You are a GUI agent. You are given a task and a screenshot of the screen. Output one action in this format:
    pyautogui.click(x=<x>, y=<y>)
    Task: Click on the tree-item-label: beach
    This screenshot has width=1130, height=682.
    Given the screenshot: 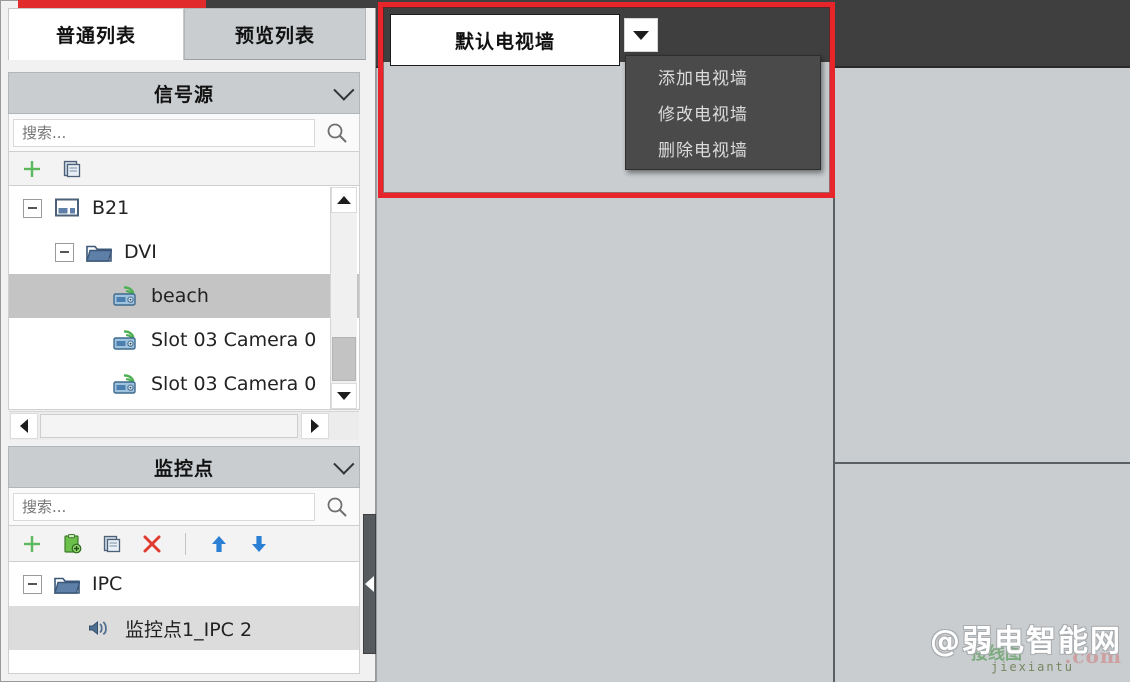 What is the action you would take?
    pyautogui.click(x=180, y=296)
    